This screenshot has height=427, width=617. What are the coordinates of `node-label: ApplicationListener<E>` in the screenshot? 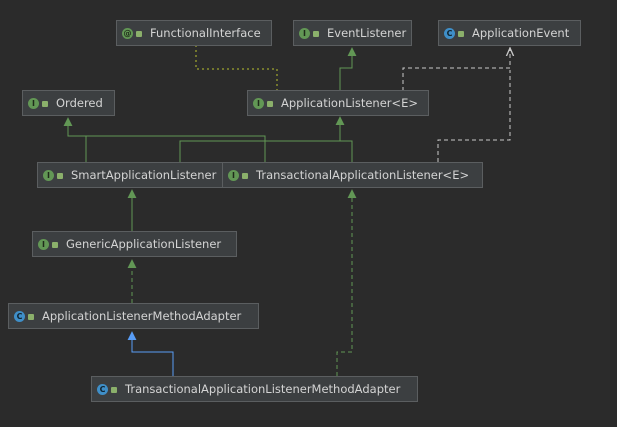 It's located at (350, 103).